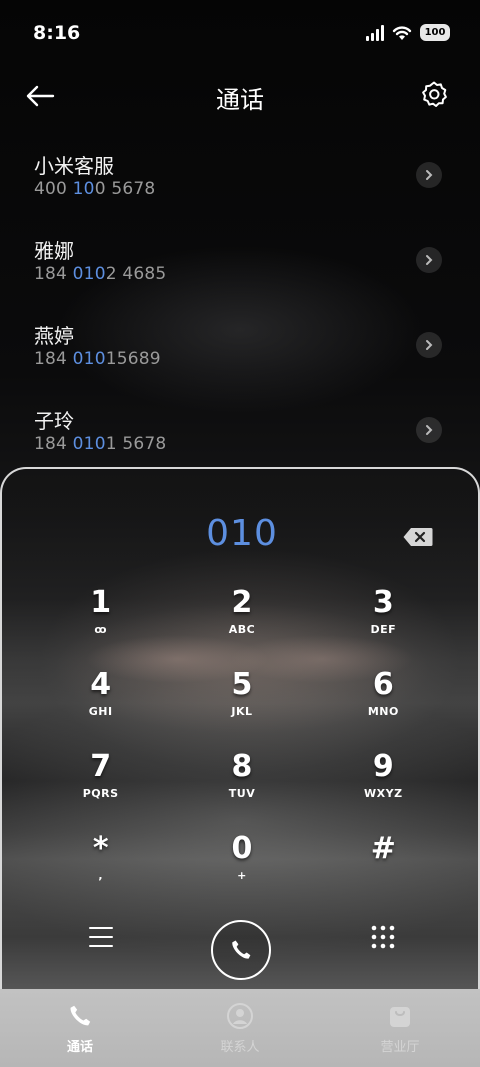  What do you see at coordinates (241, 868) in the screenshot?
I see `key-0: 0 +` at bounding box center [241, 868].